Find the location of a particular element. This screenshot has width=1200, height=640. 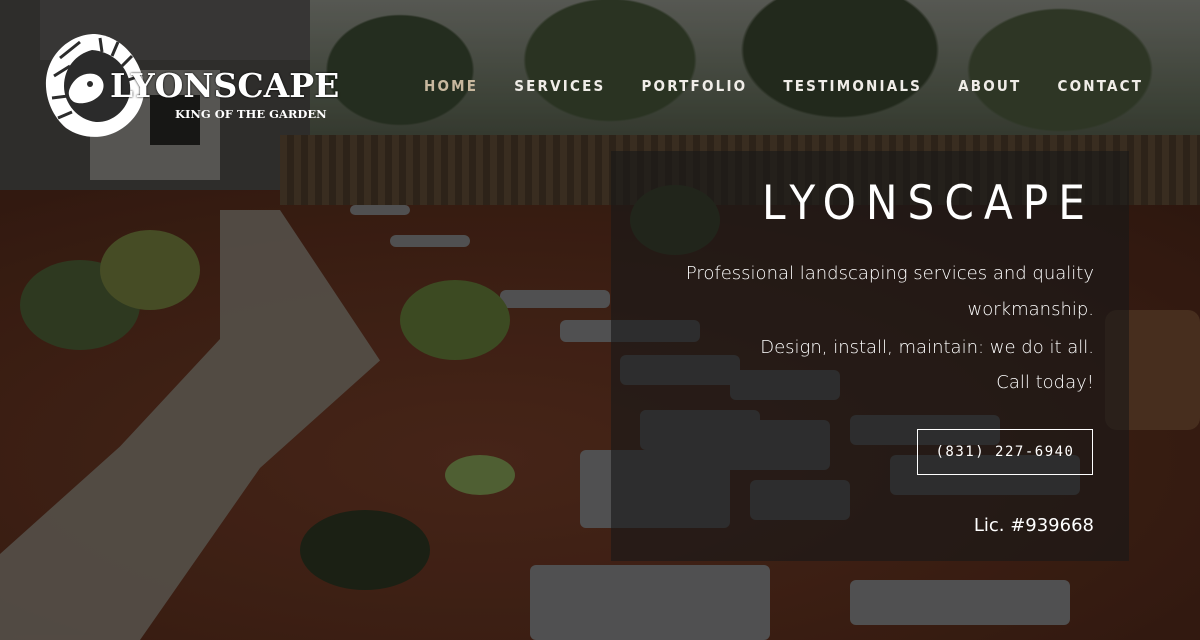

license-number: Lic. #939668 is located at coordinates (1033, 525).